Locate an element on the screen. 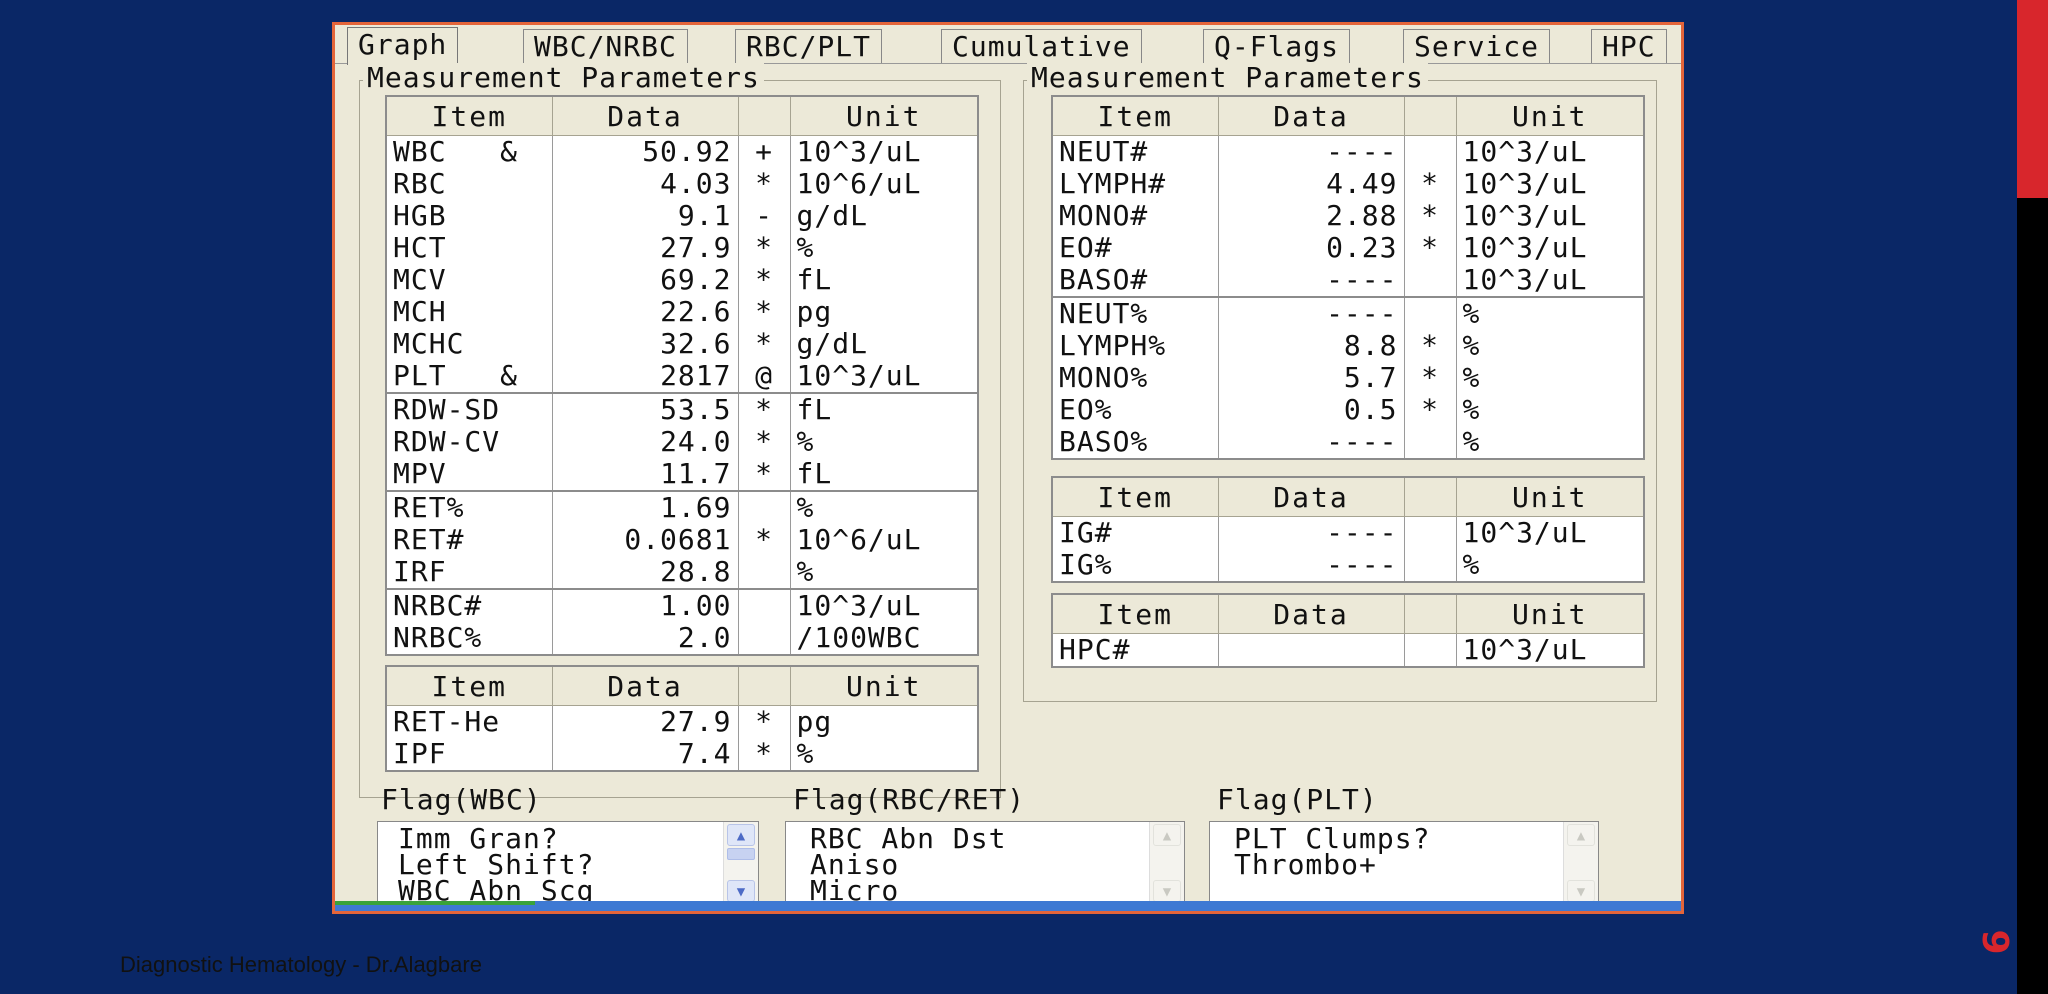  cell-item: RDW-CV is located at coordinates (469, 442).